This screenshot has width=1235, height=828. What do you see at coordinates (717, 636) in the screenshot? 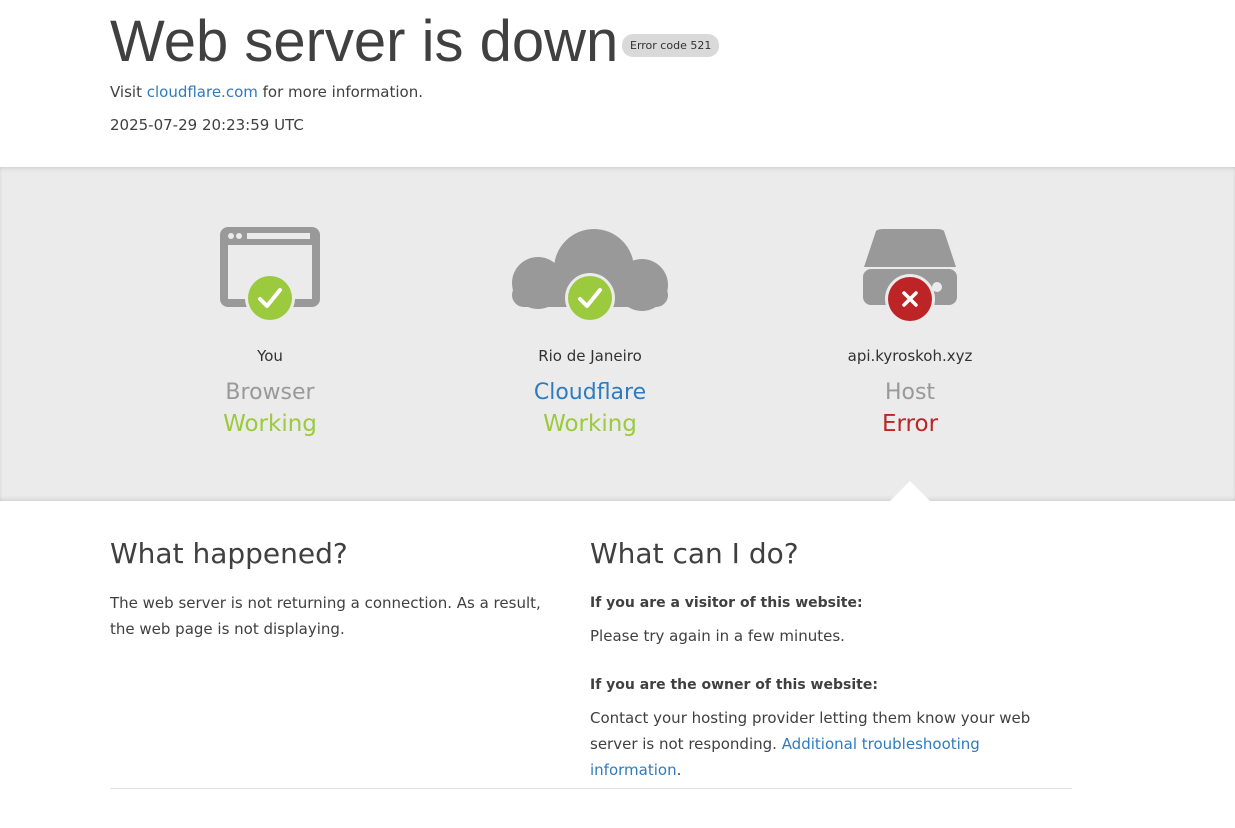
I see `visitor-answer: Please try again in a few minutes.` at bounding box center [717, 636].